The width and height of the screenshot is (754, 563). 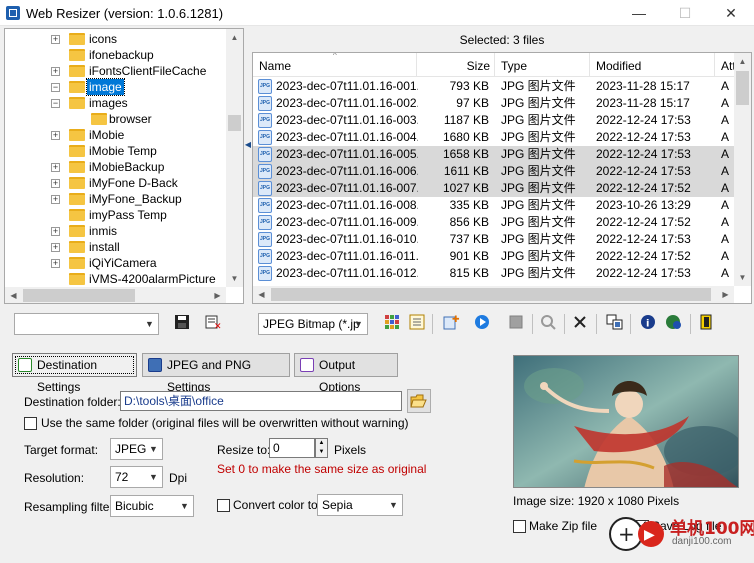 I want to click on destination-folder-input: D:\tools\桌面\office, so click(x=261, y=401).